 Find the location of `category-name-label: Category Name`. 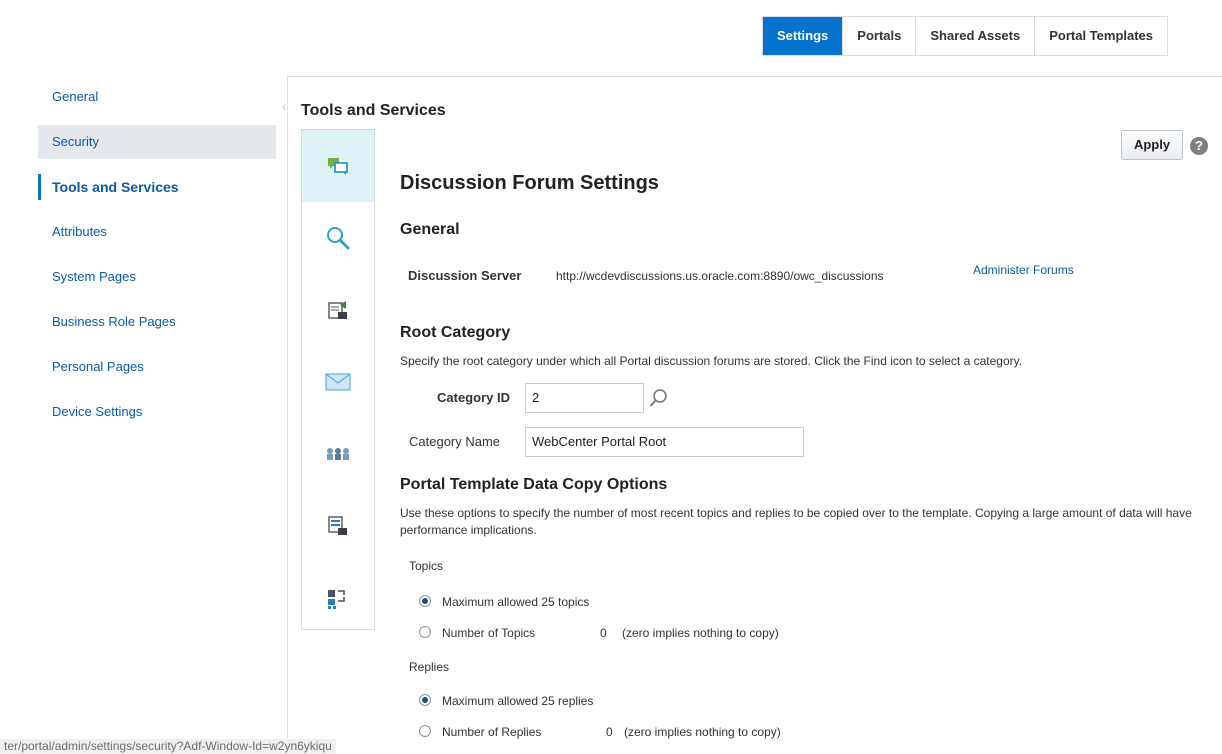

category-name-label: Category Name is located at coordinates (455, 441).